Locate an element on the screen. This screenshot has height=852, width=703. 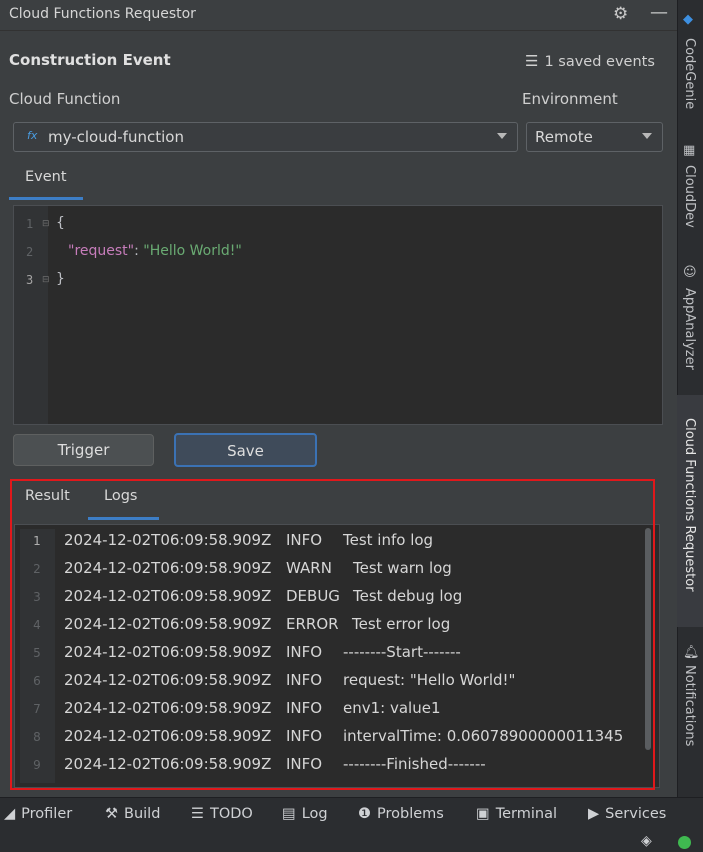
log-icon: ▤ is located at coordinates (289, 814).